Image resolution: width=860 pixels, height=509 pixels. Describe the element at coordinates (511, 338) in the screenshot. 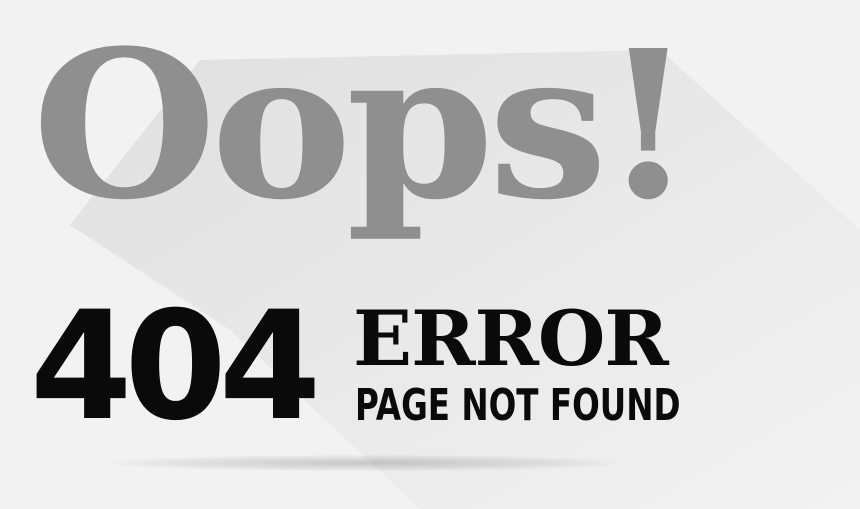

I see `error-title: ERROR` at that location.